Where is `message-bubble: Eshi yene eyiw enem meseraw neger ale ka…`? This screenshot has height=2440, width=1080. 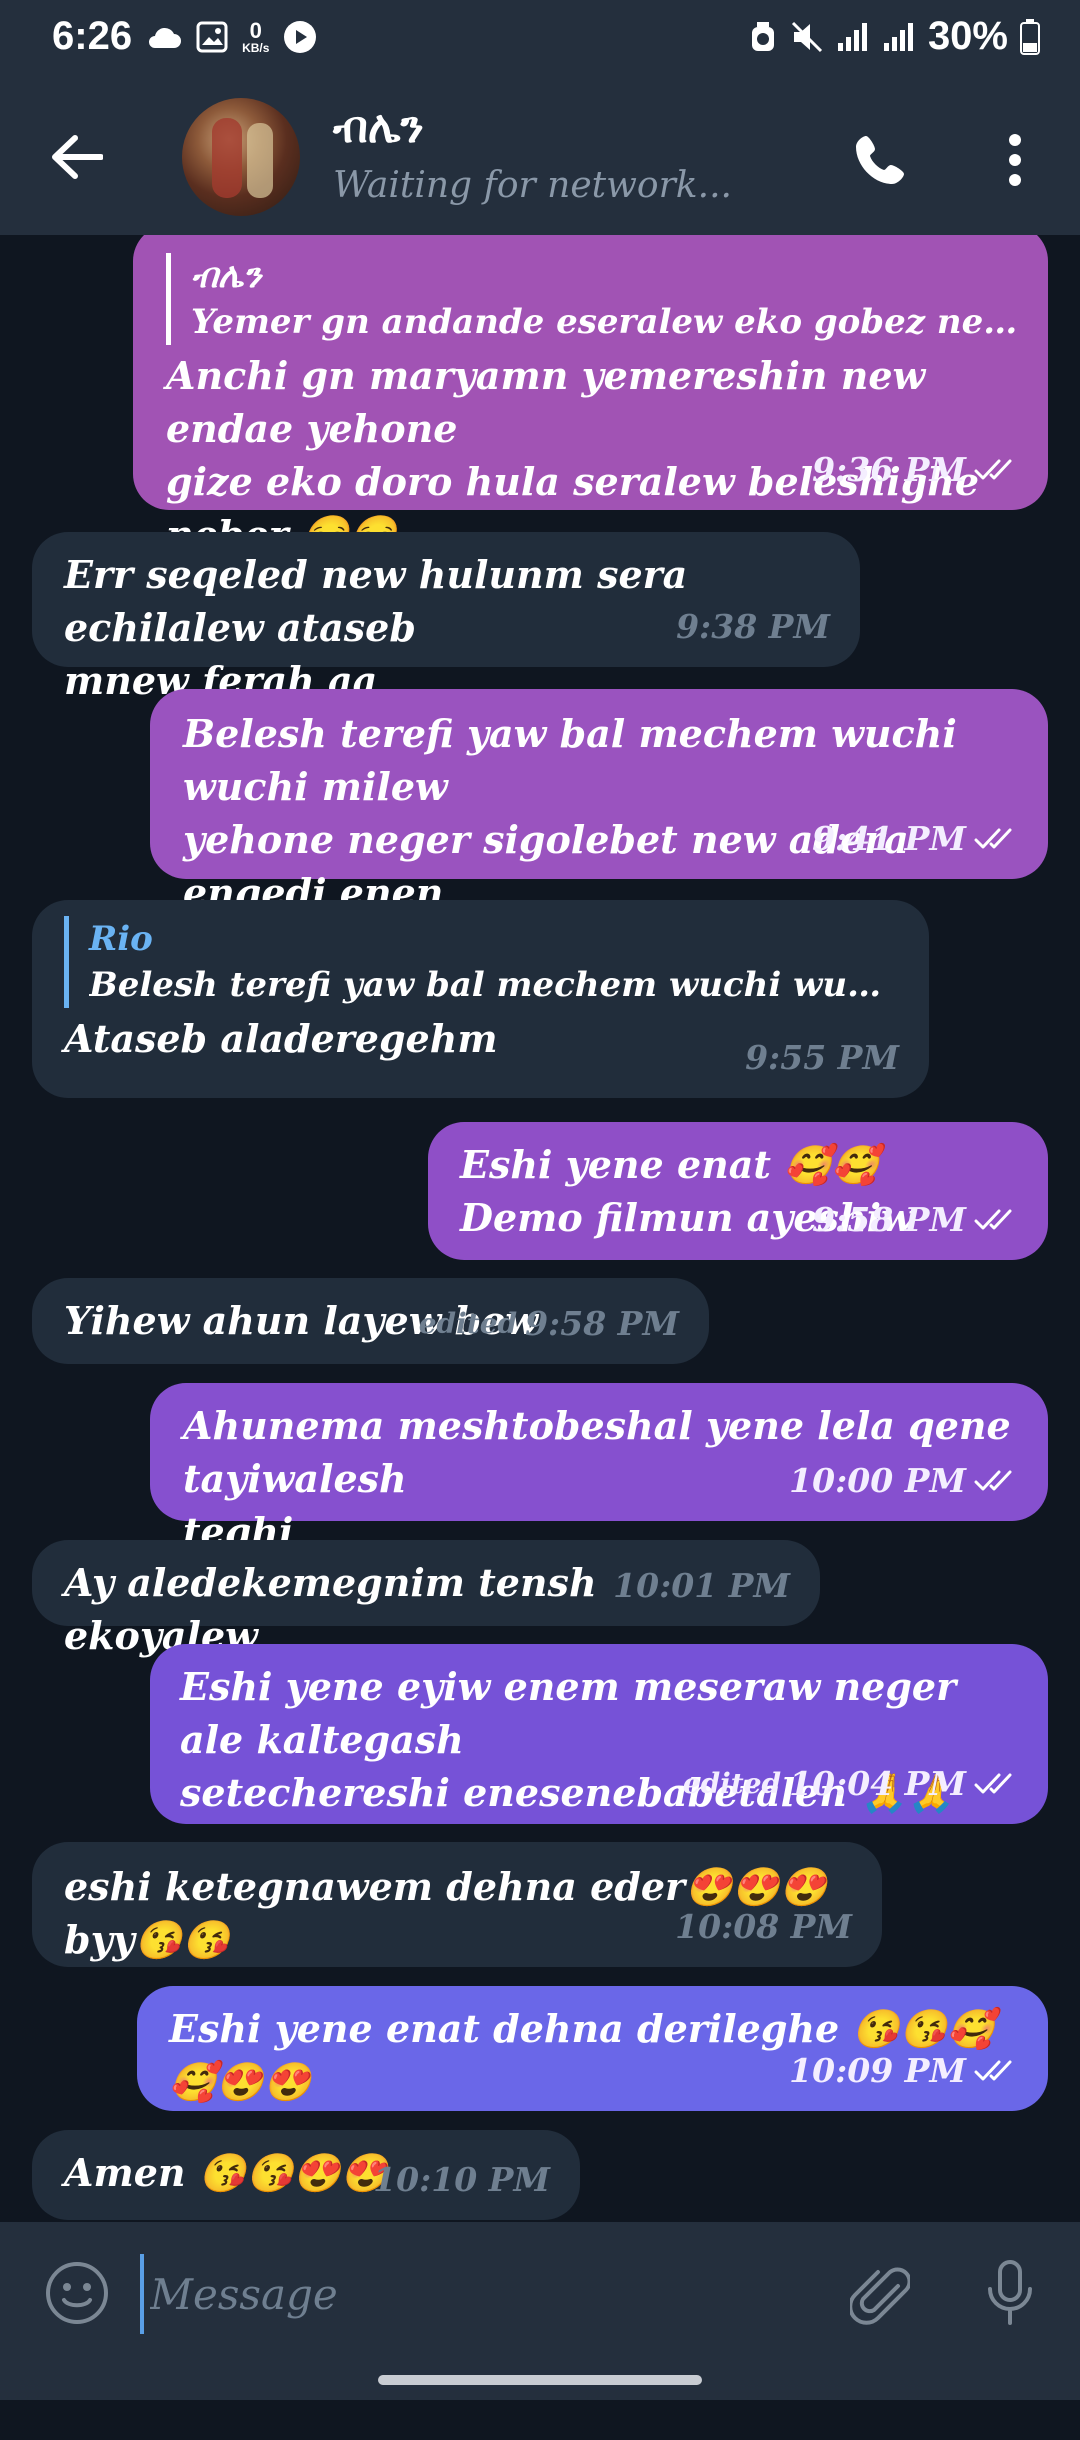
message-bubble: Eshi yene eyiw enem meseraw neger ale ka… is located at coordinates (599, 1734).